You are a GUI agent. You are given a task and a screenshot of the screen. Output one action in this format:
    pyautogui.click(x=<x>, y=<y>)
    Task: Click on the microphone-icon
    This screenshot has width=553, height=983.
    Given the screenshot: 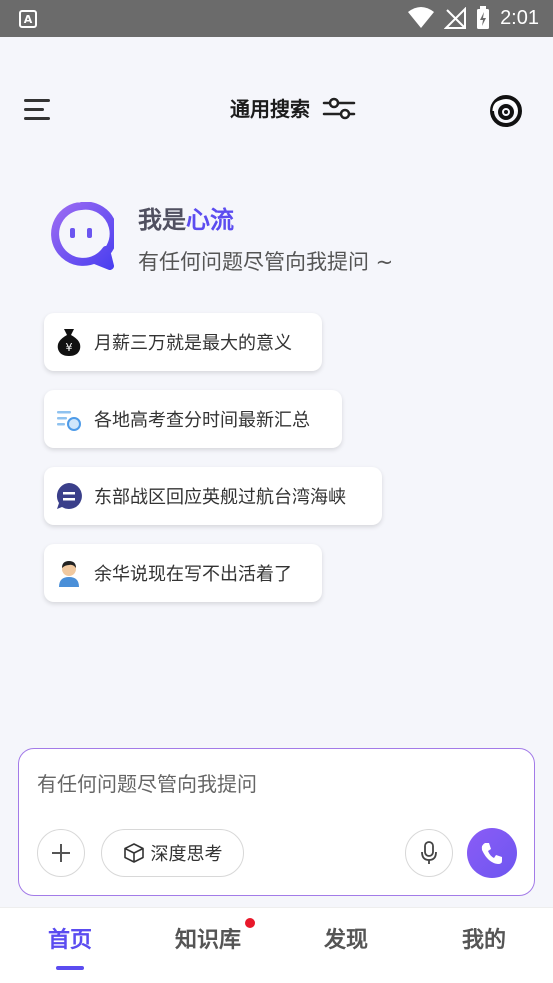 What is the action you would take?
    pyautogui.click(x=429, y=852)
    